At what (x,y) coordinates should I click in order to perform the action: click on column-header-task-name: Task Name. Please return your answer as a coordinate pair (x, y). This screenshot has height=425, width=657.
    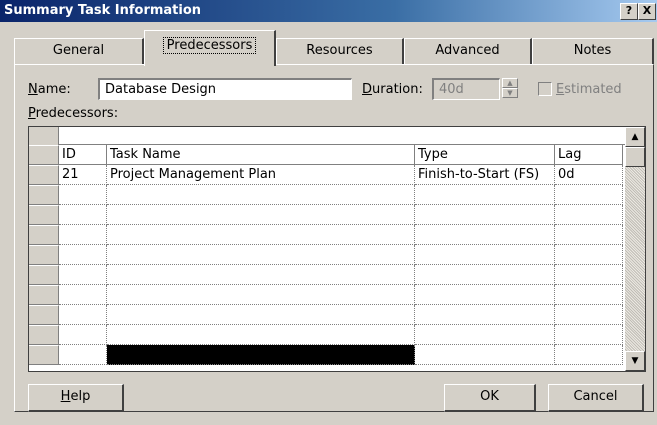
    Looking at the image, I should click on (261, 155).